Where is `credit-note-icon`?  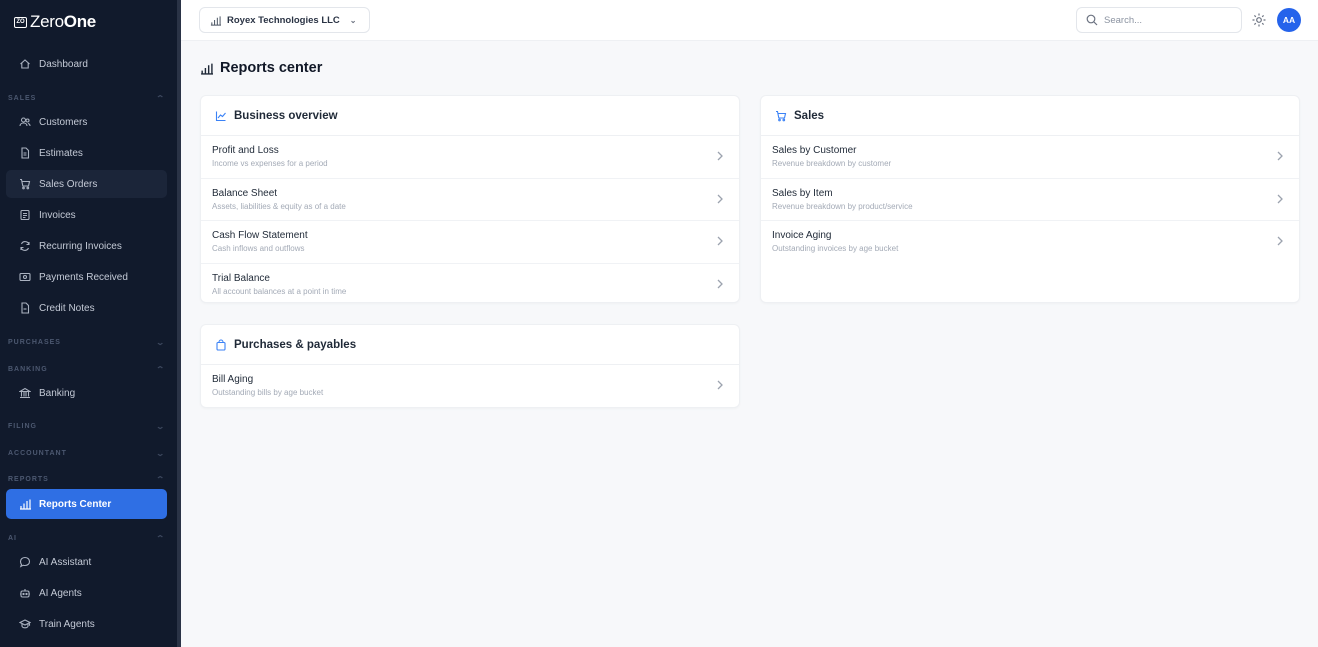
credit-note-icon is located at coordinates (25, 308).